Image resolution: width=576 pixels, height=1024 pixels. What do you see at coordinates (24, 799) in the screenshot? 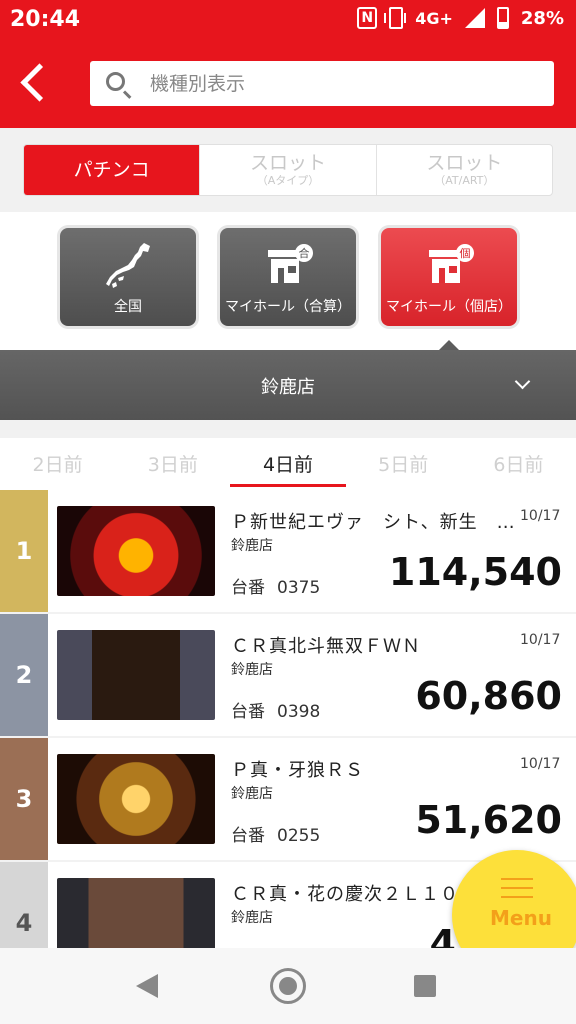
I see `rank-badge: 3` at bounding box center [24, 799].